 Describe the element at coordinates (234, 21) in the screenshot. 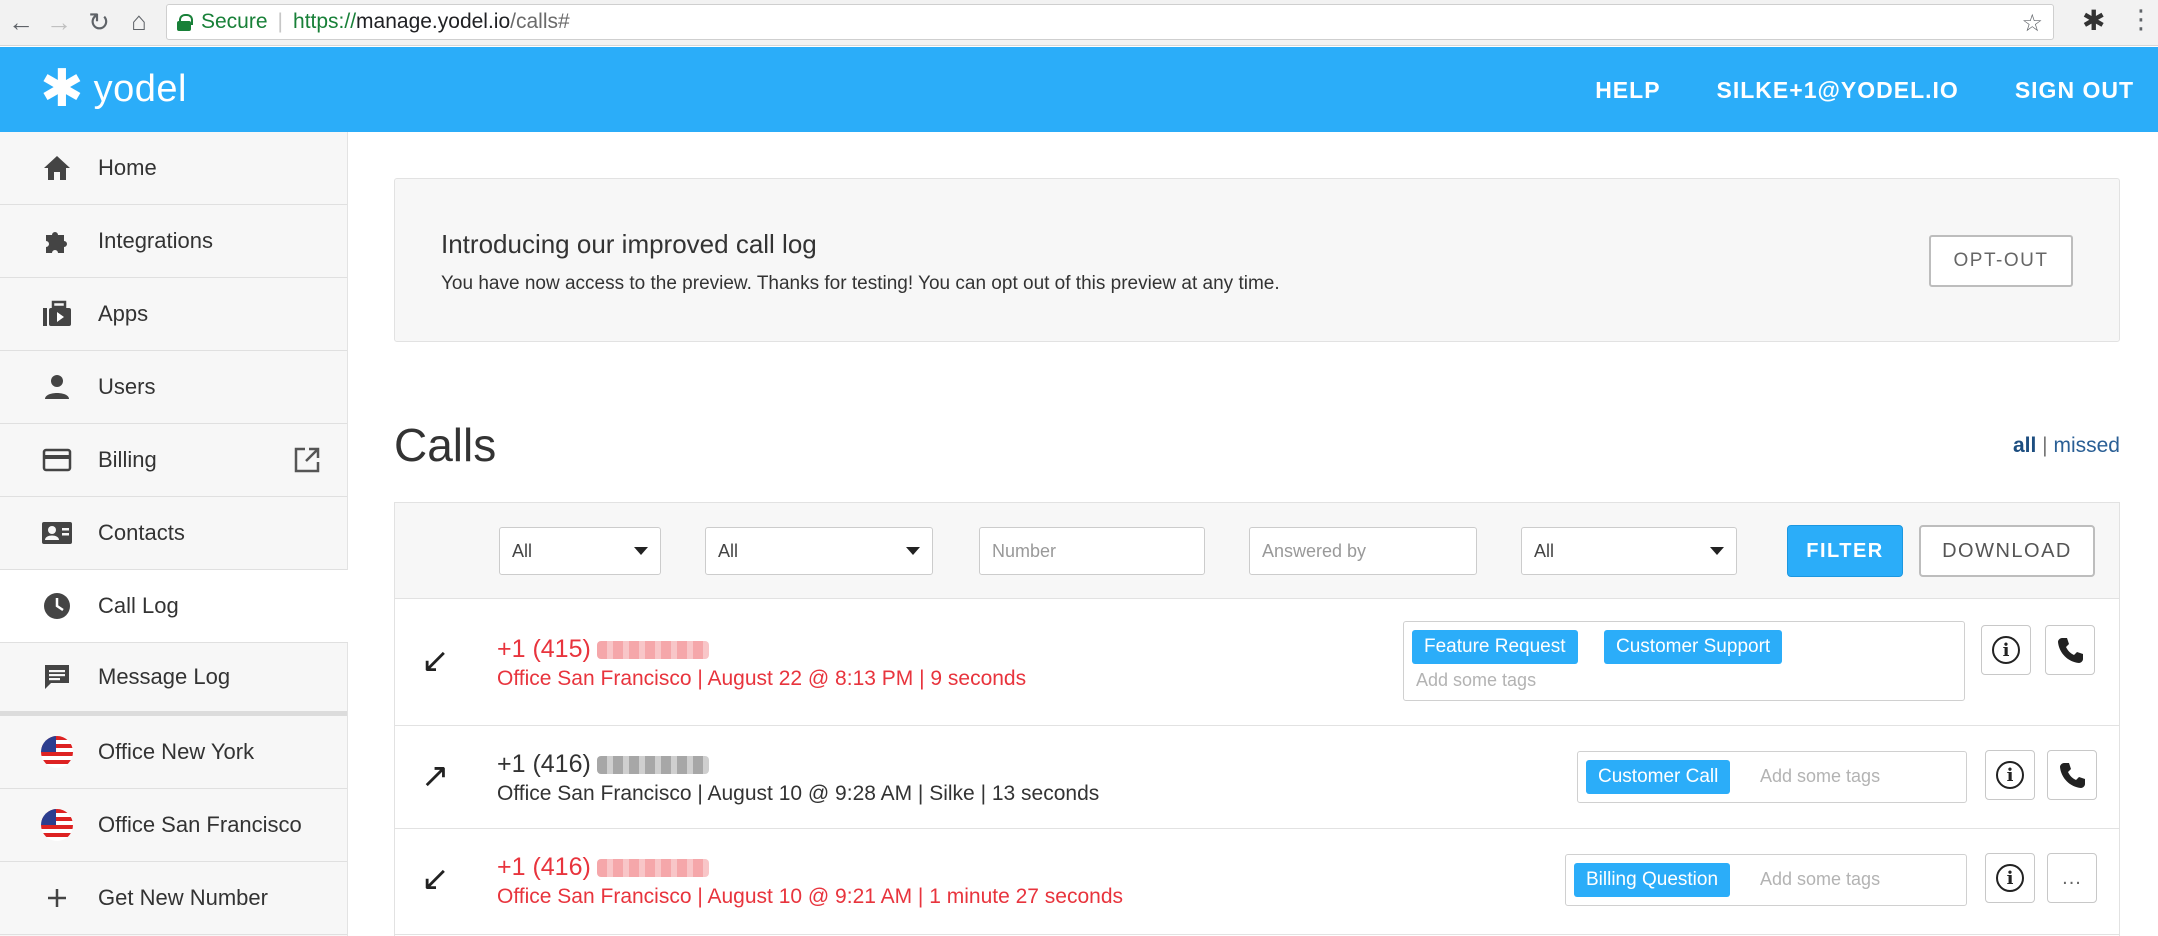

I see `secure-label: Secure` at that location.